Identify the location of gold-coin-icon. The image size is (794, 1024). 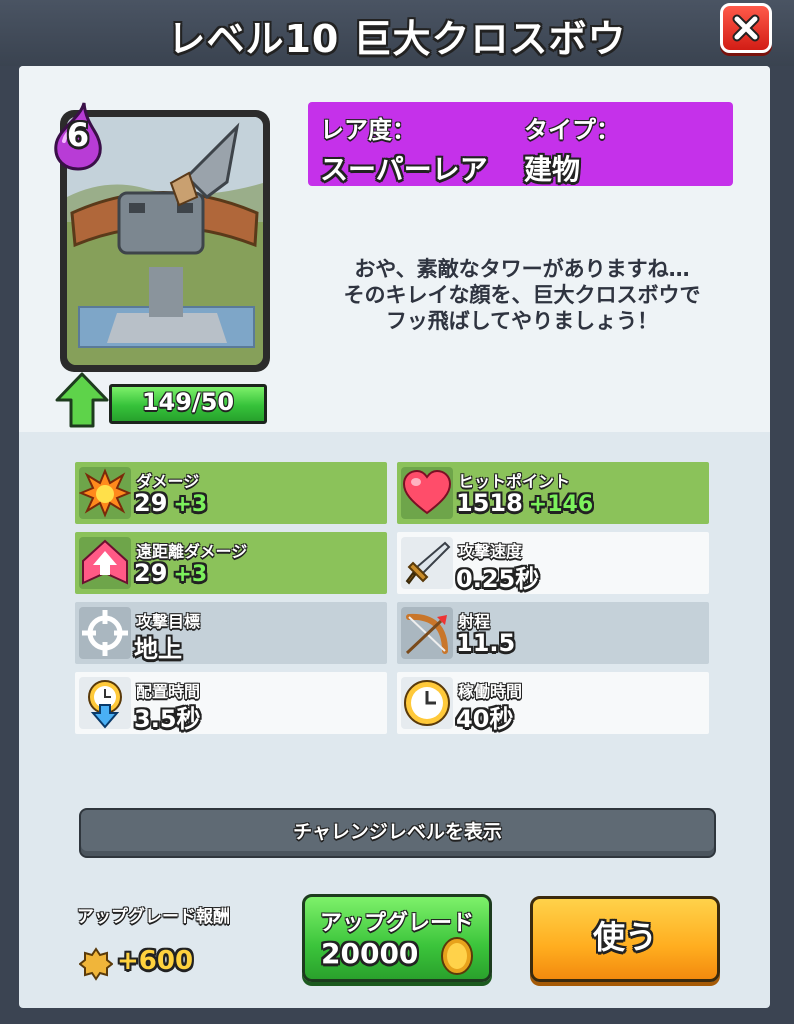
(457, 956).